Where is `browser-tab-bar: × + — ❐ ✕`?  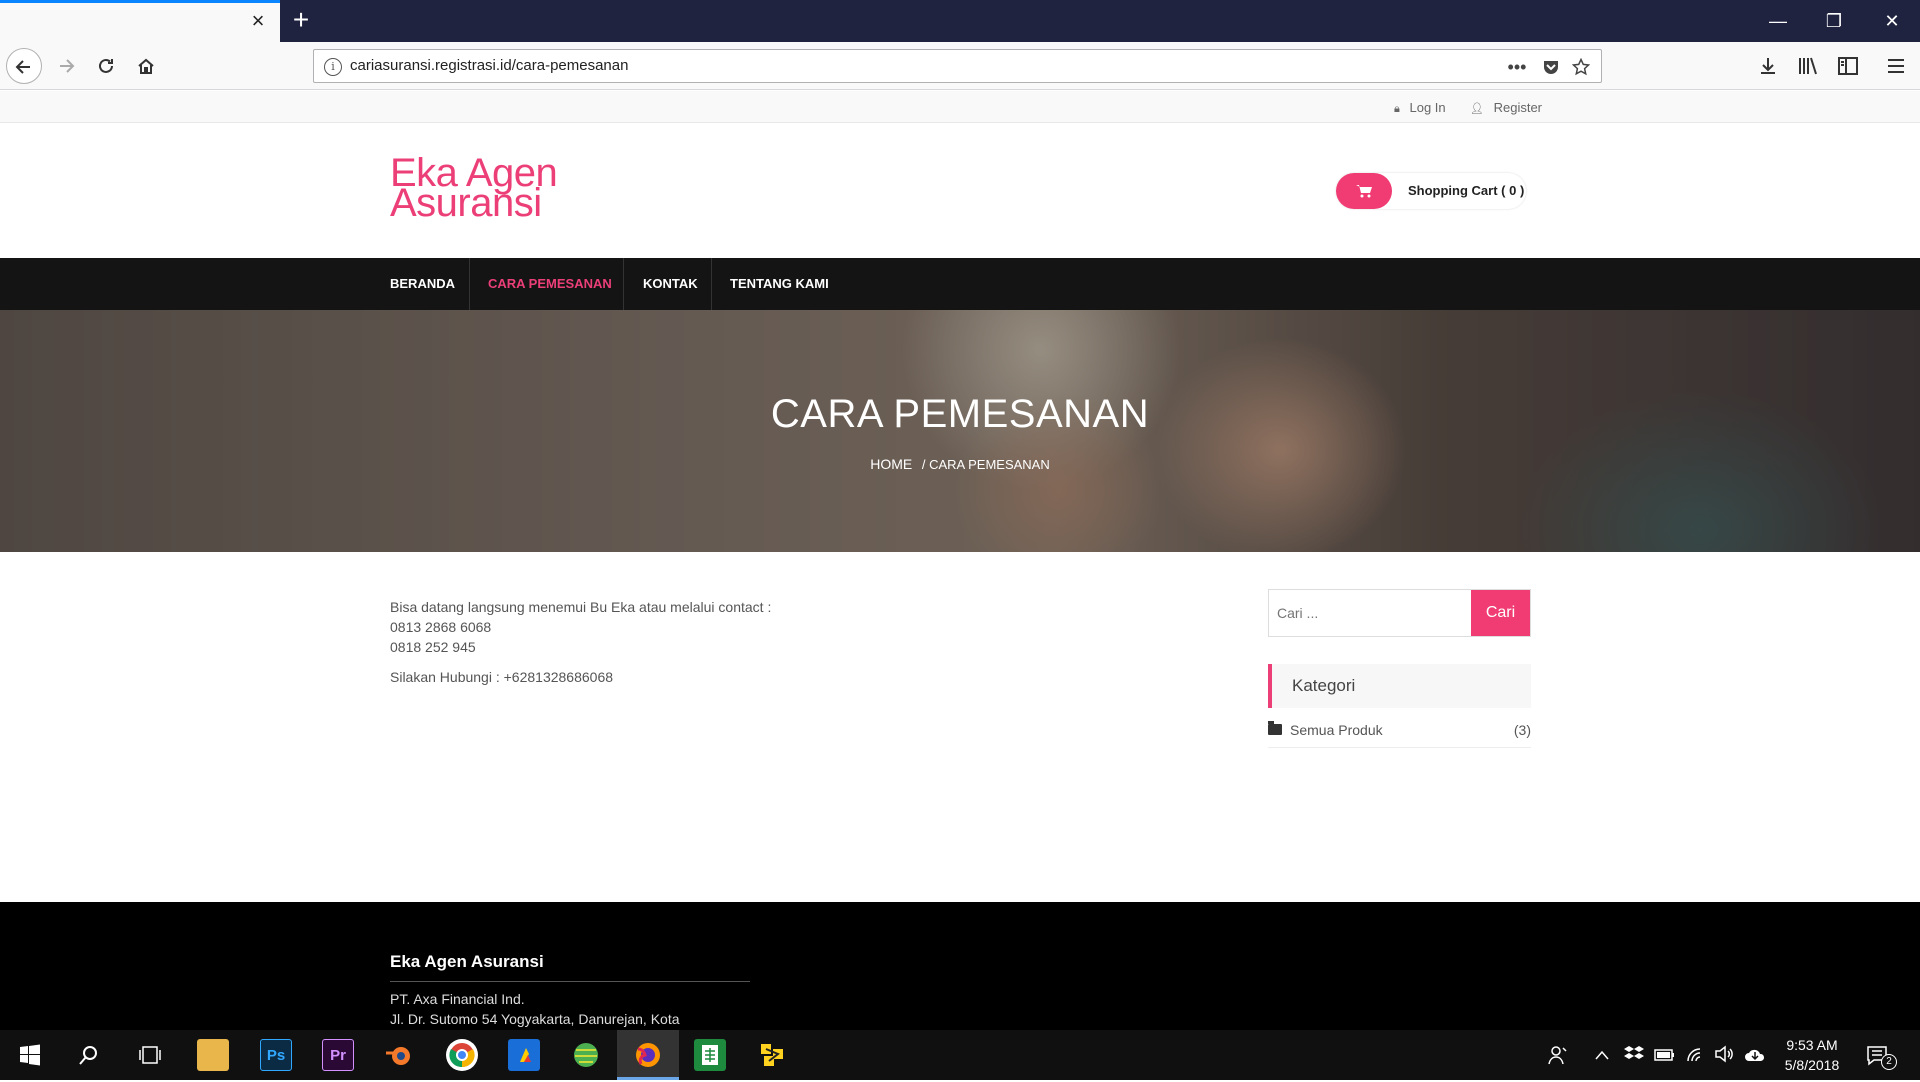 browser-tab-bar: × + — ❐ ✕ is located at coordinates (960, 21).